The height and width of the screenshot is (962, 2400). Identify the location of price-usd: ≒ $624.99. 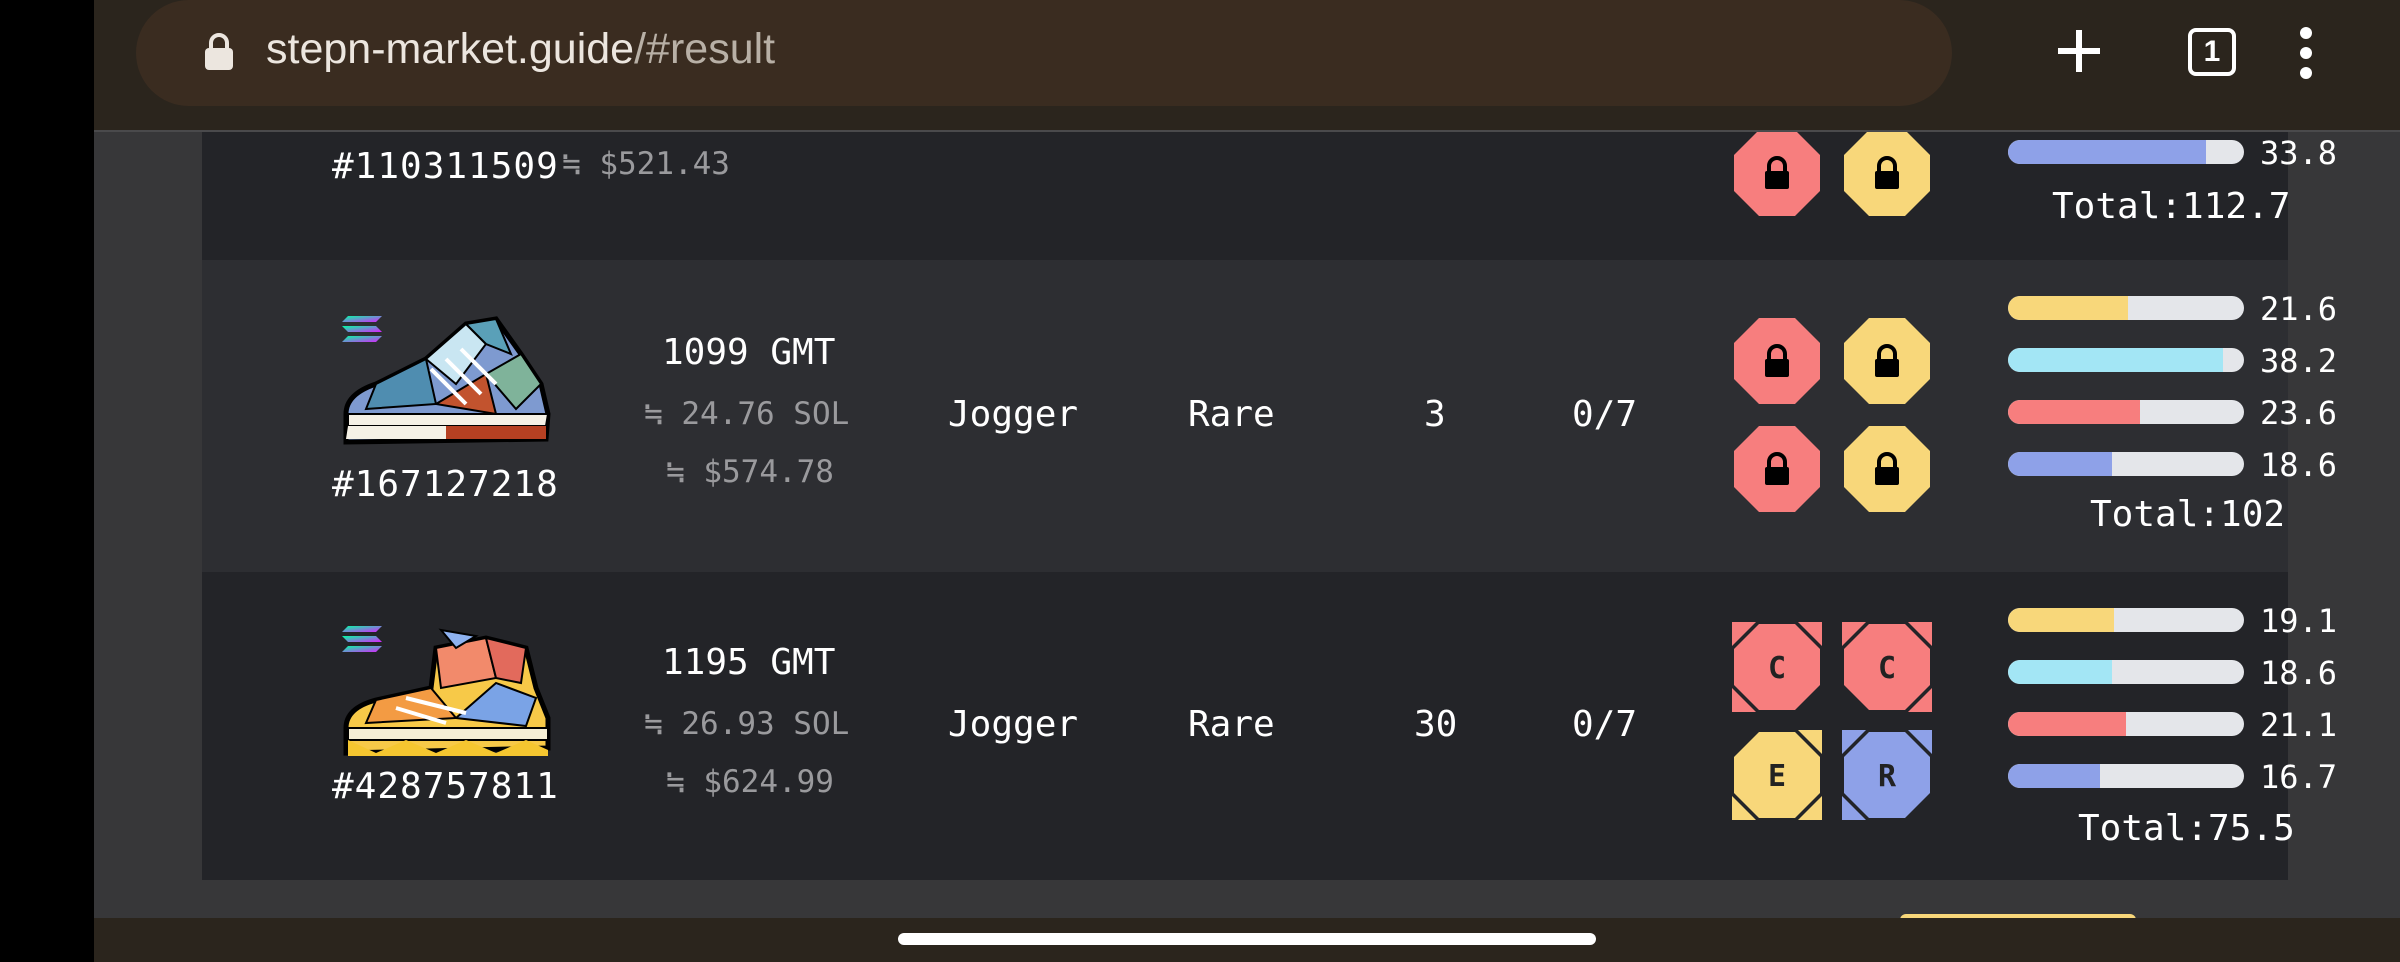
(750, 782).